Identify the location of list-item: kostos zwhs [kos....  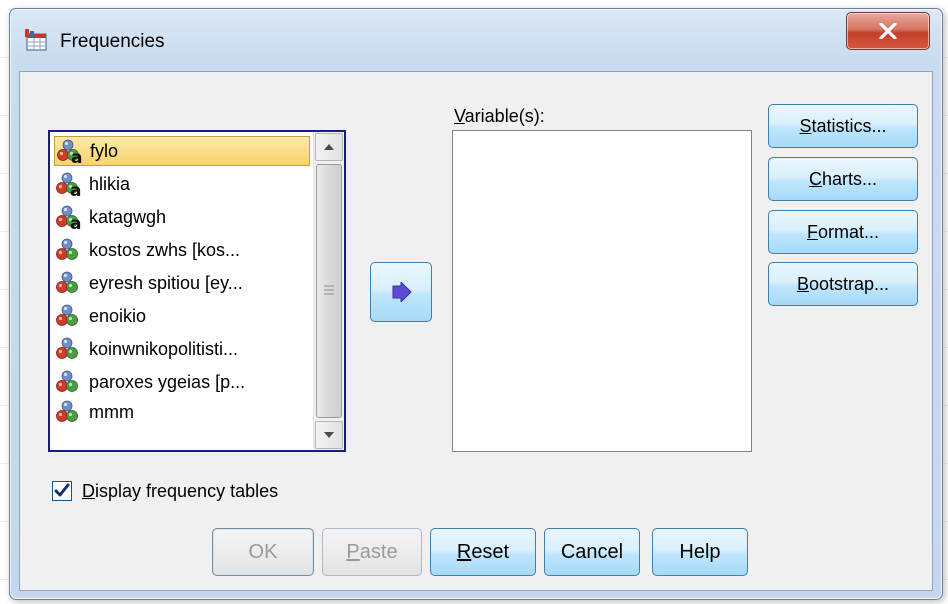
(182, 250).